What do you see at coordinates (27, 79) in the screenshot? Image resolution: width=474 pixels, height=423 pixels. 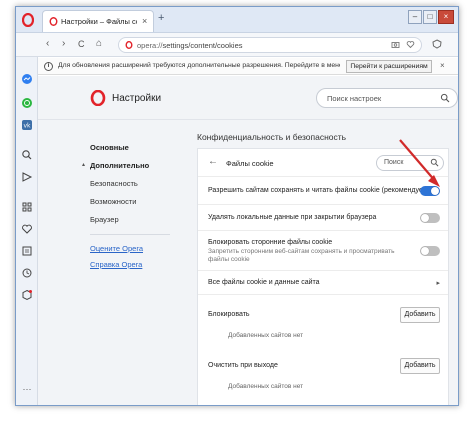 I see `messenger-icon` at bounding box center [27, 79].